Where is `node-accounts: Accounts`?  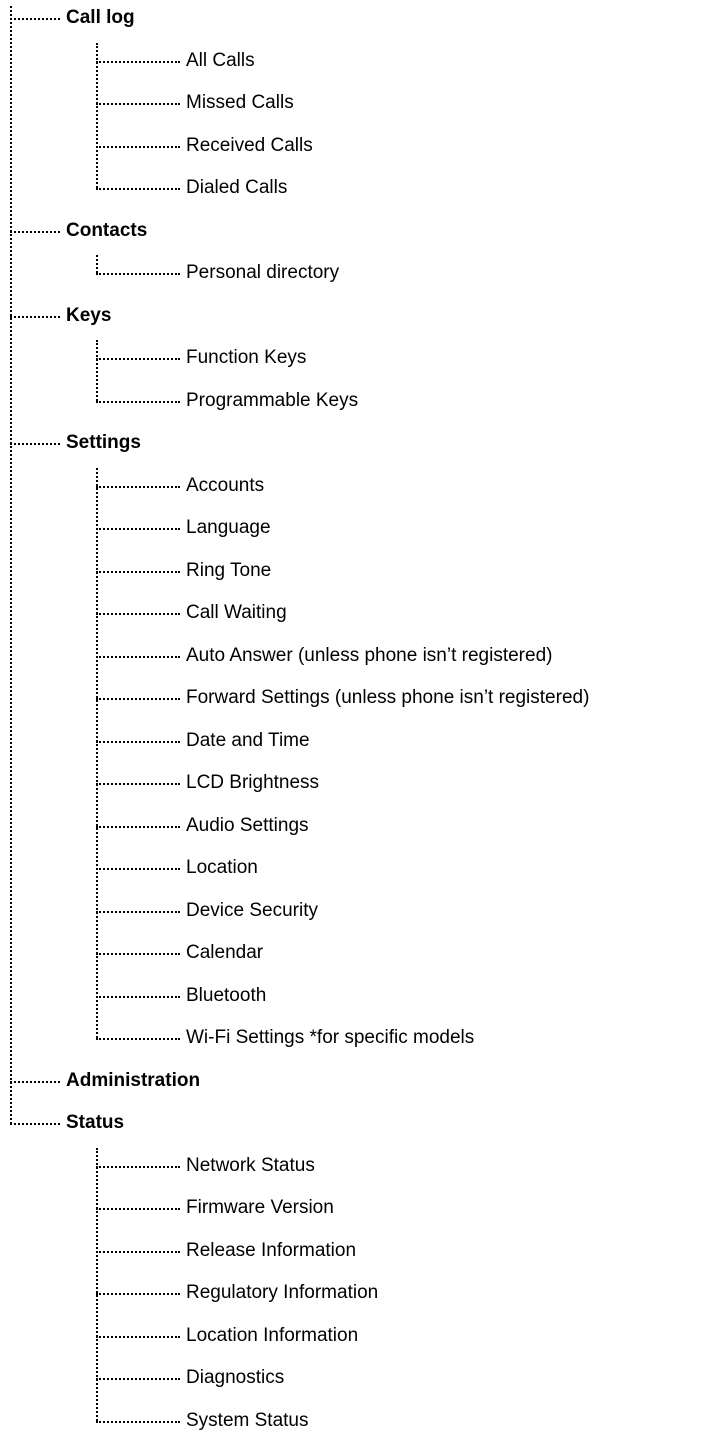 node-accounts: Accounts is located at coordinates (225, 485).